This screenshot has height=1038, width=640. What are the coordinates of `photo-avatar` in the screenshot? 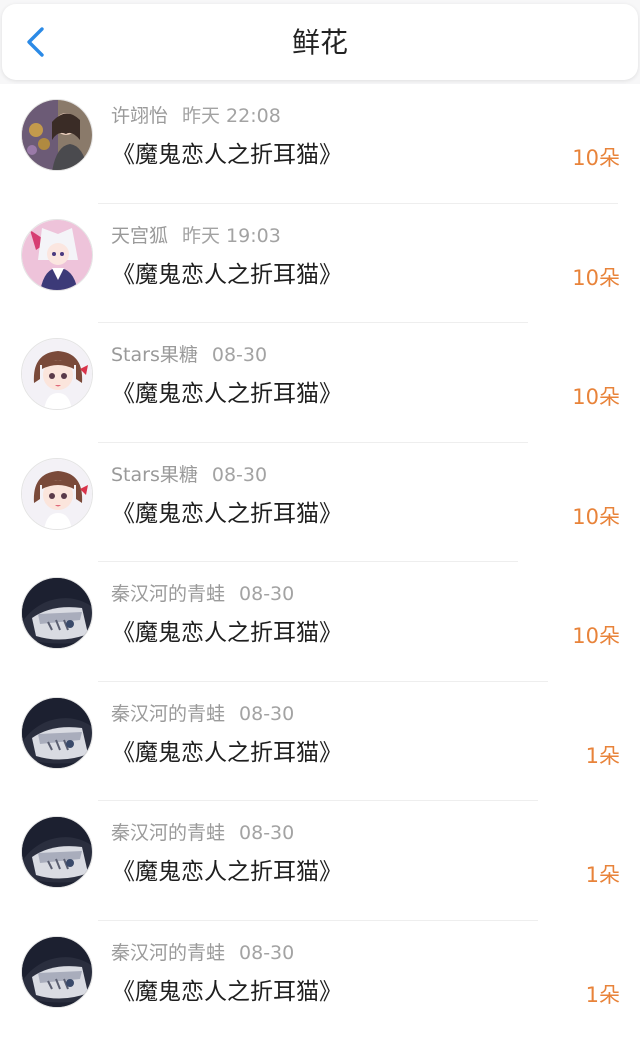 It's located at (57, 135).